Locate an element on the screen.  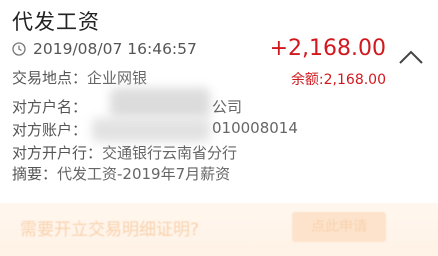
redacted-payer-account is located at coordinates (151, 130).